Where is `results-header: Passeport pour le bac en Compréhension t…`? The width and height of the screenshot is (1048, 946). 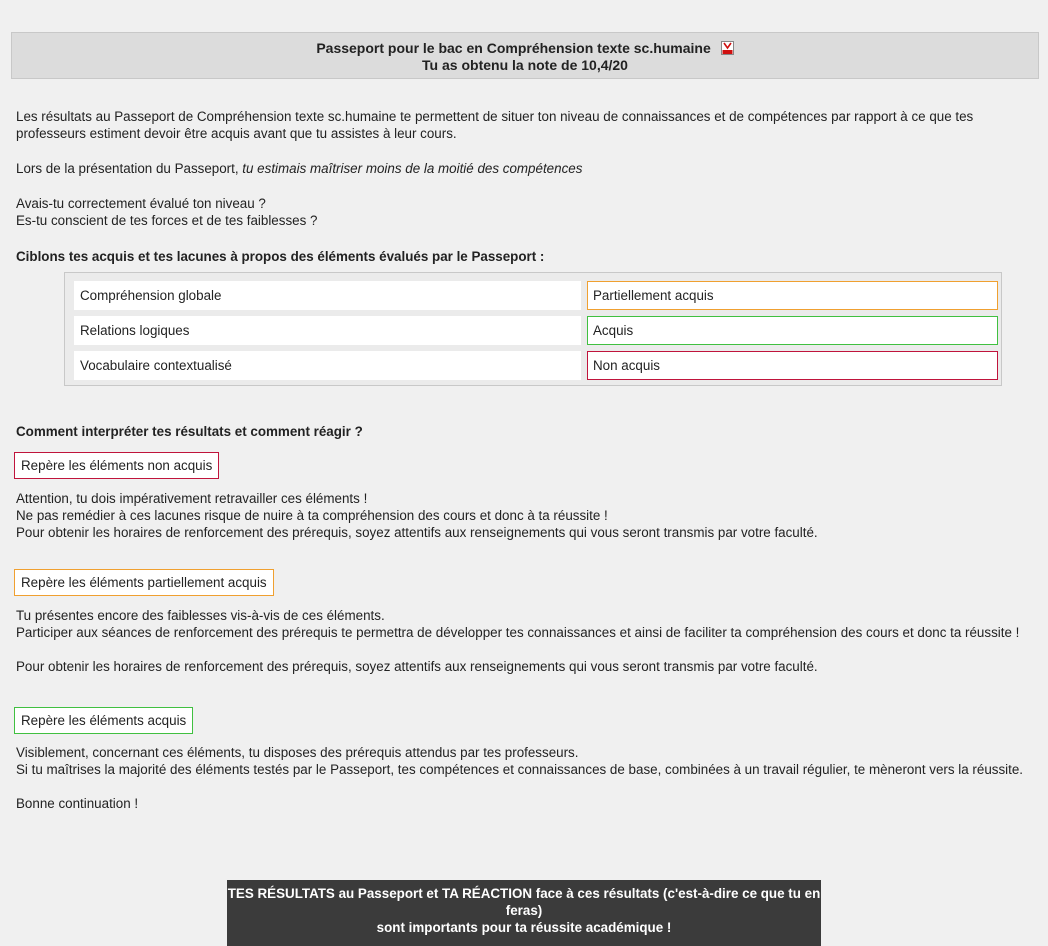 results-header: Passeport pour le bac en Compréhension t… is located at coordinates (525, 55).